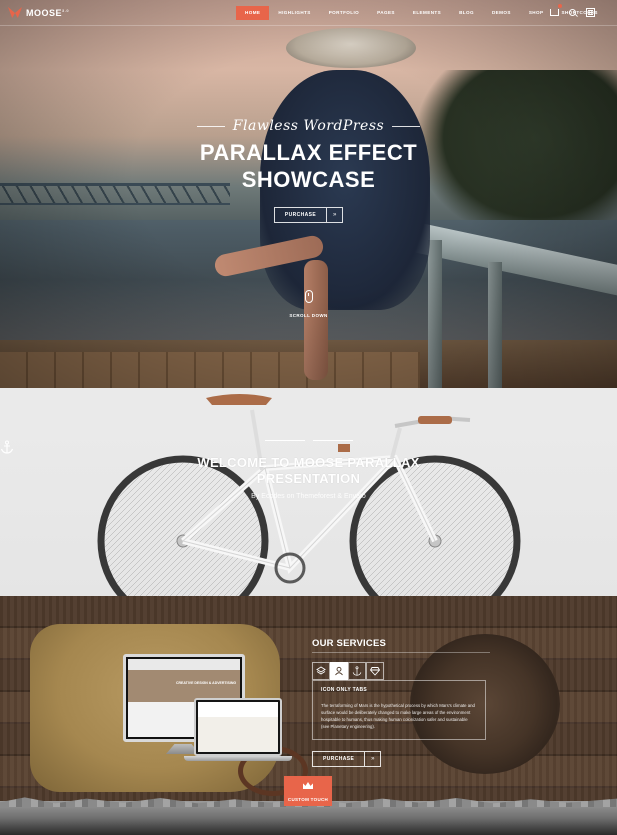  I want to click on moose-logo-icon, so click(15, 12).